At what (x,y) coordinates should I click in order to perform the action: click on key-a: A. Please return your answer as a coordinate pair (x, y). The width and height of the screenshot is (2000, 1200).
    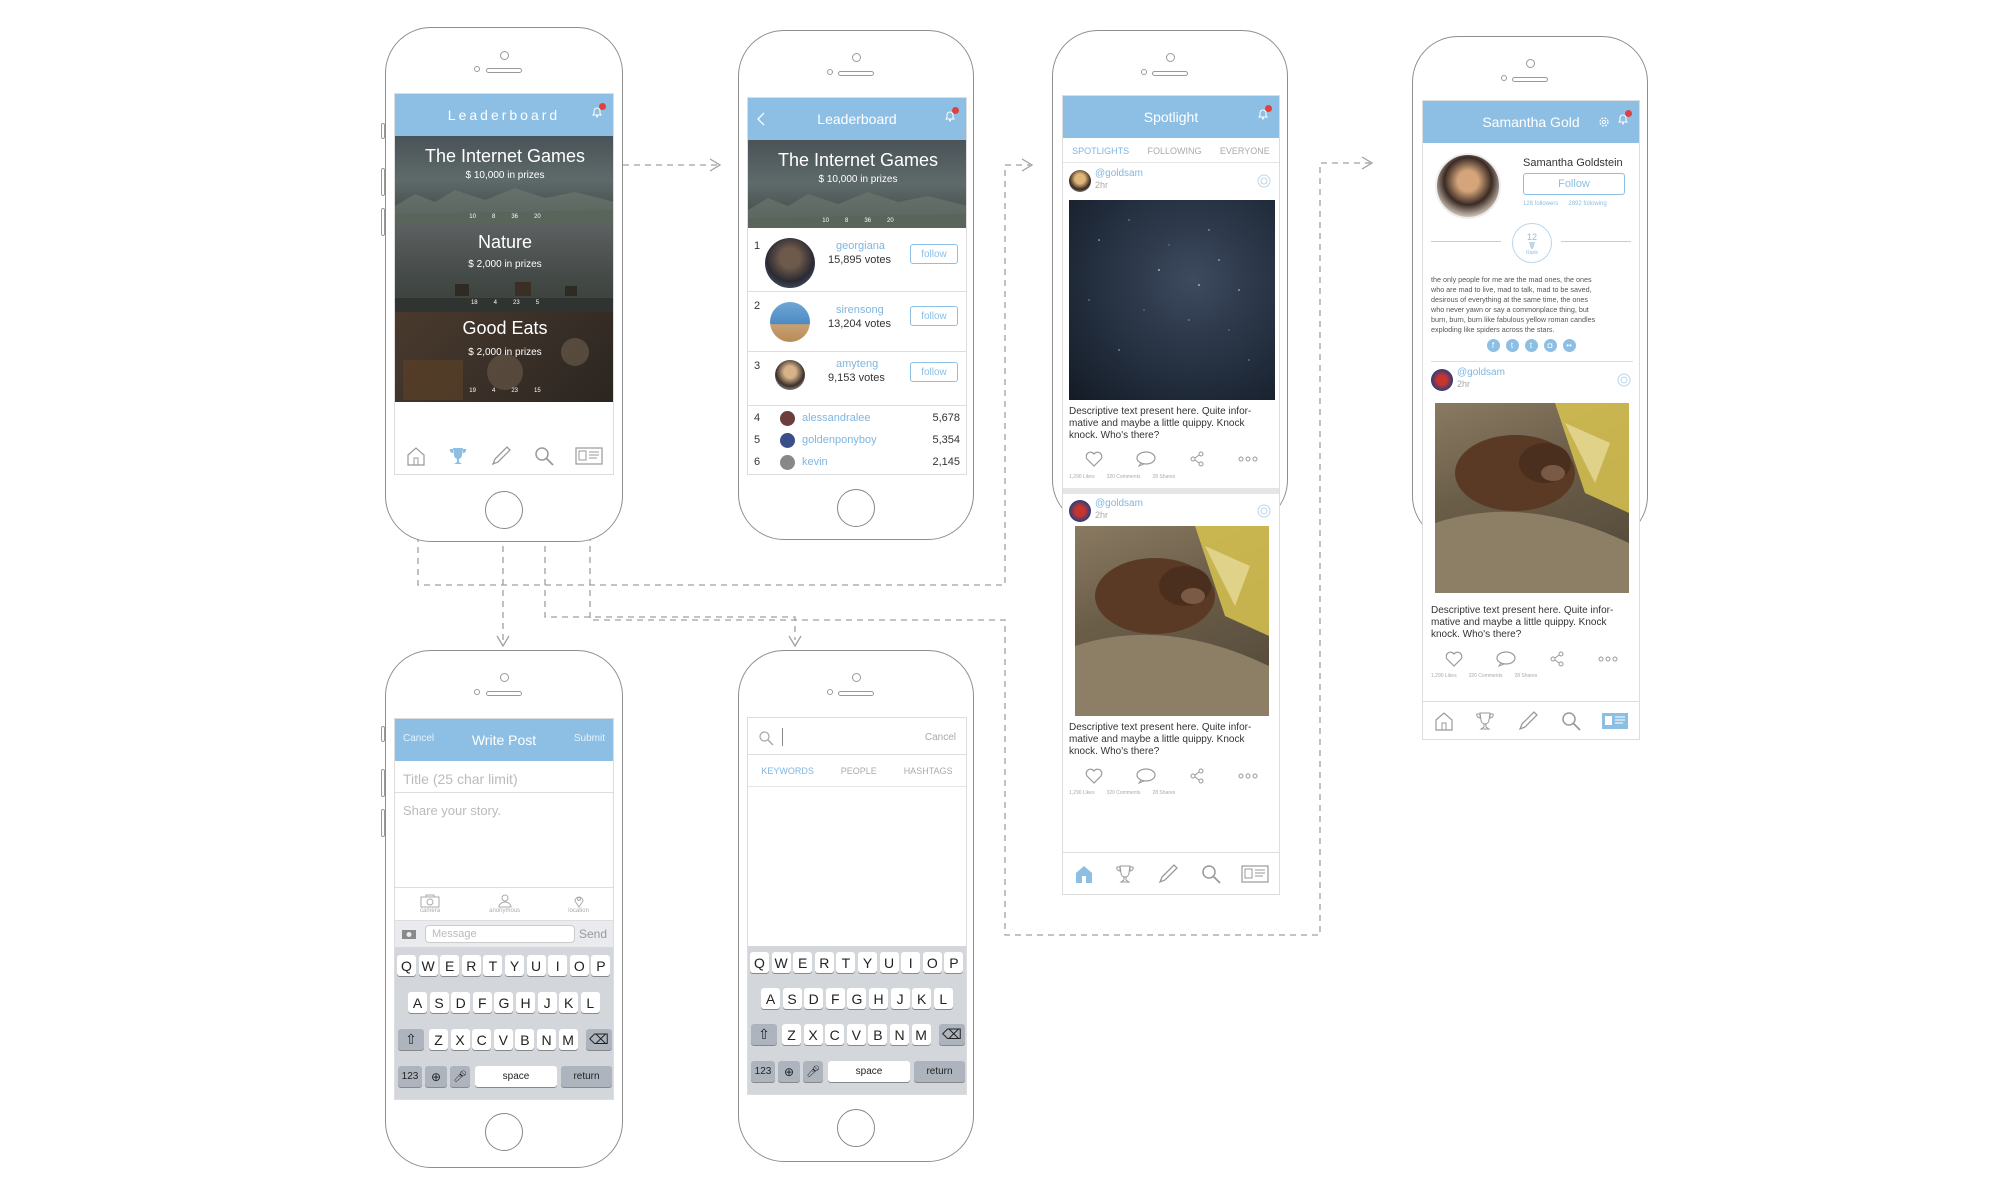
    Looking at the image, I should click on (417, 1002).